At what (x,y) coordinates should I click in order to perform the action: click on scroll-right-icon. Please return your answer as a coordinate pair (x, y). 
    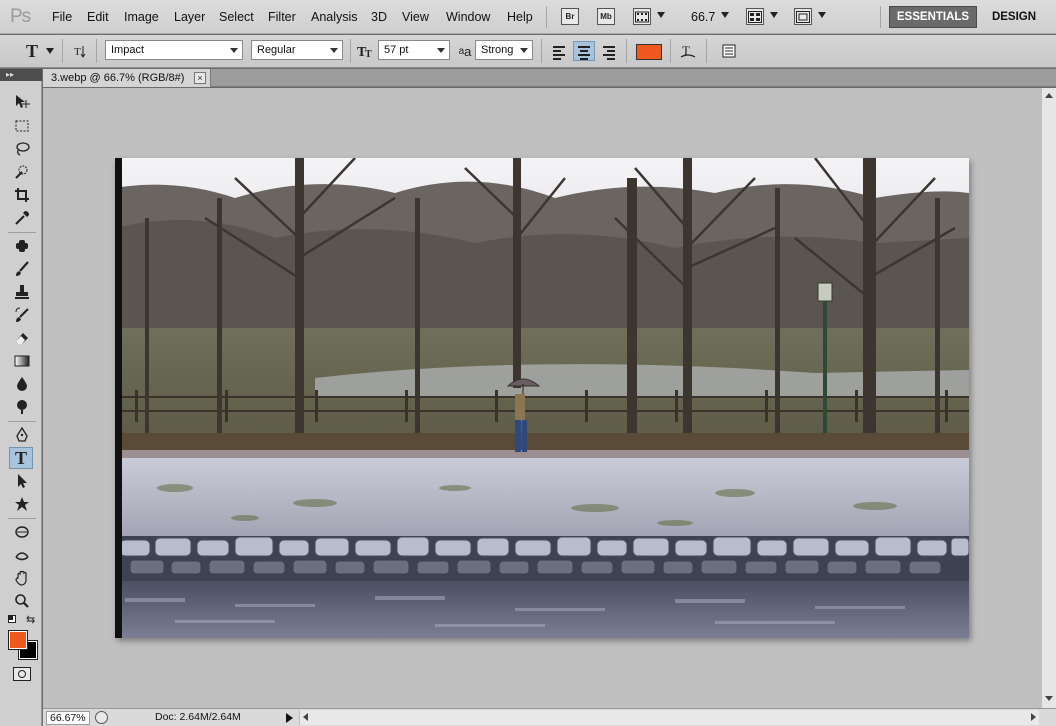
    Looking at the image, I should click on (1033, 717).